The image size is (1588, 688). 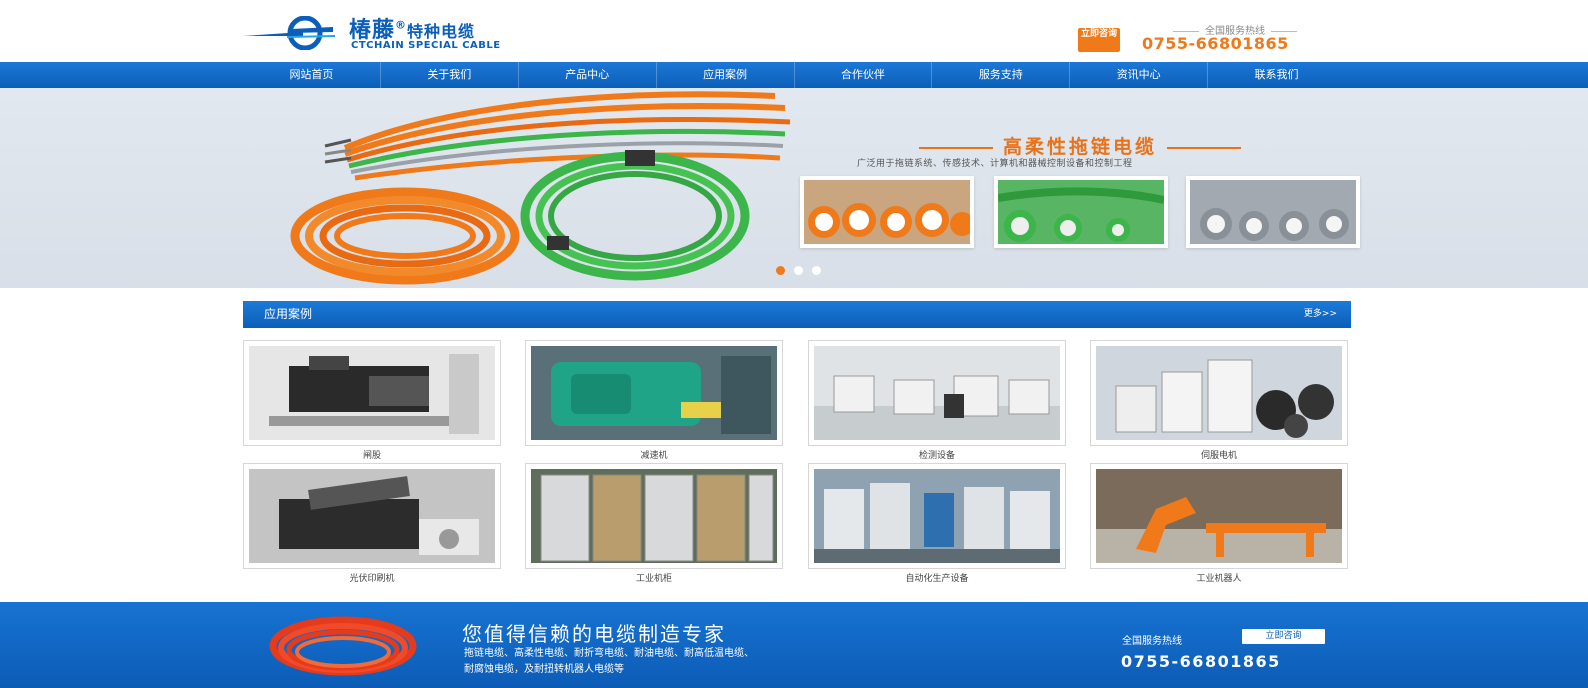 I want to click on printer-photo-icon, so click(x=372, y=516).